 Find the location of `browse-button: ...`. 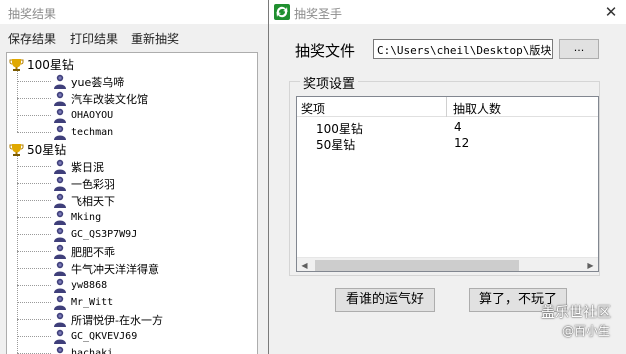

browse-button: ... is located at coordinates (579, 49).